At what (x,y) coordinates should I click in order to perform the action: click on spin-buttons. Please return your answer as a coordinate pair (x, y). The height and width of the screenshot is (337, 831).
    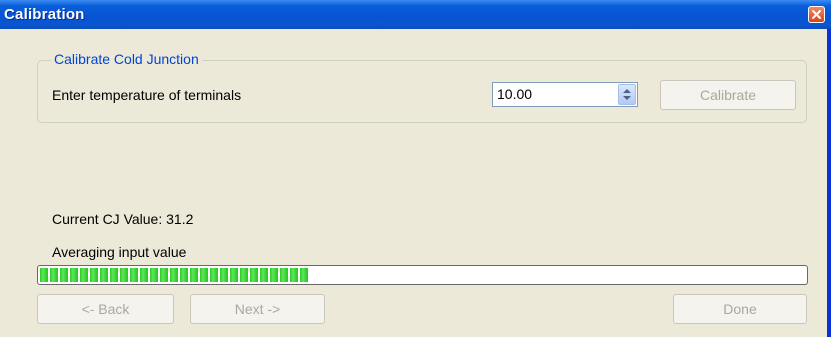
    Looking at the image, I should click on (627, 94).